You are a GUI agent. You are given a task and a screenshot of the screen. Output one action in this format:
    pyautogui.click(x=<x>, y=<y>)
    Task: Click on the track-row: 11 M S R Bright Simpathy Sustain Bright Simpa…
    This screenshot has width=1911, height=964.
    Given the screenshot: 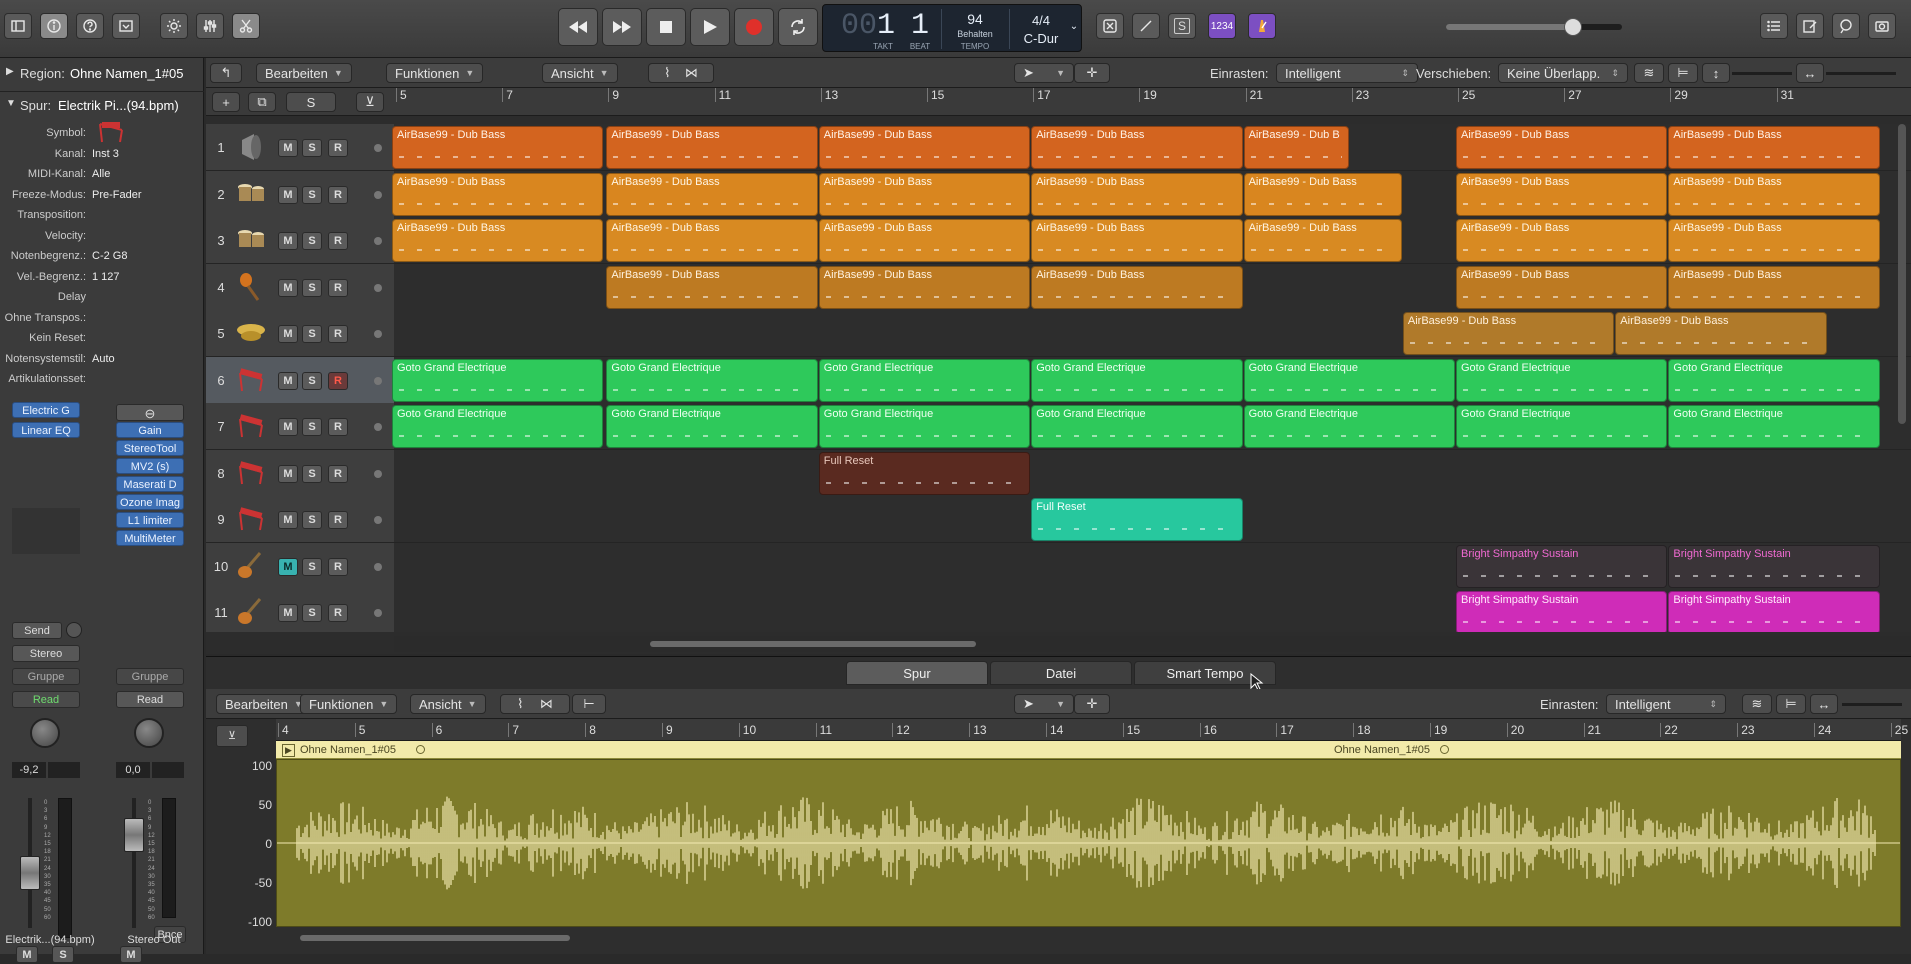 What is the action you would take?
    pyautogui.click(x=1058, y=610)
    